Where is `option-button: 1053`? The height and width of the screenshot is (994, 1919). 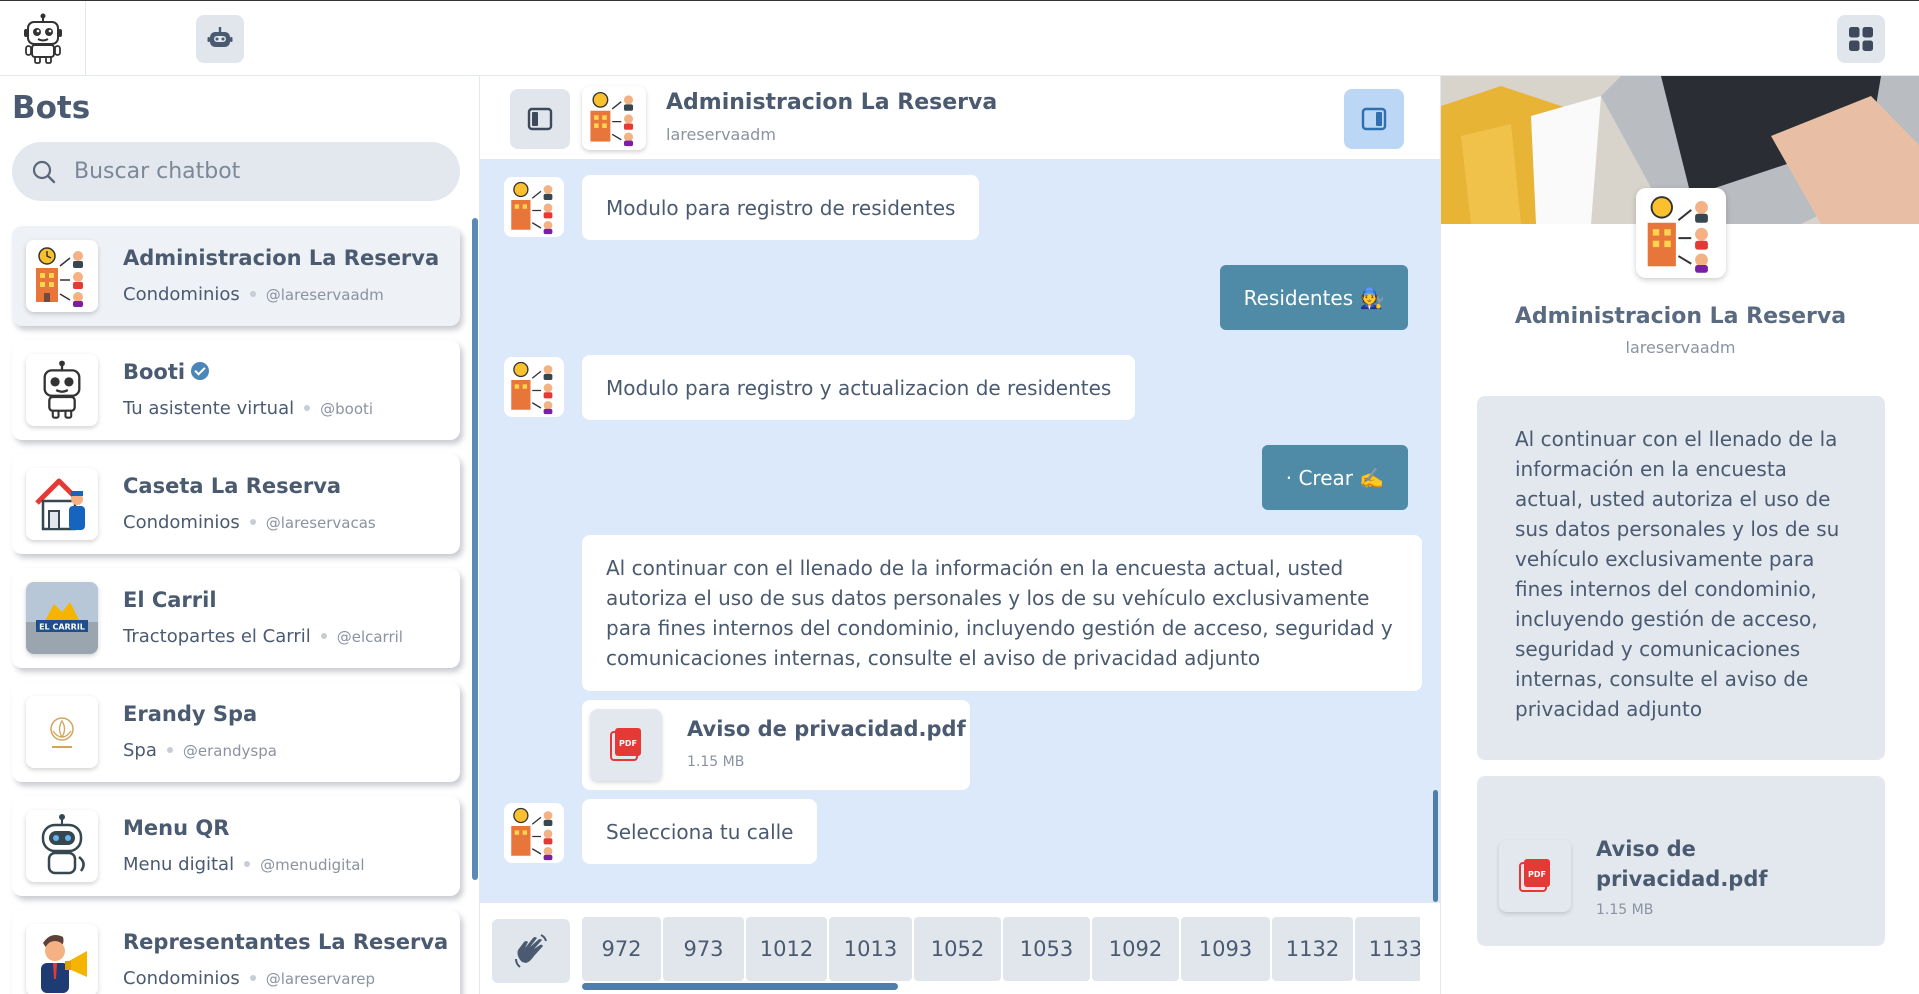 option-button: 1053 is located at coordinates (1046, 949).